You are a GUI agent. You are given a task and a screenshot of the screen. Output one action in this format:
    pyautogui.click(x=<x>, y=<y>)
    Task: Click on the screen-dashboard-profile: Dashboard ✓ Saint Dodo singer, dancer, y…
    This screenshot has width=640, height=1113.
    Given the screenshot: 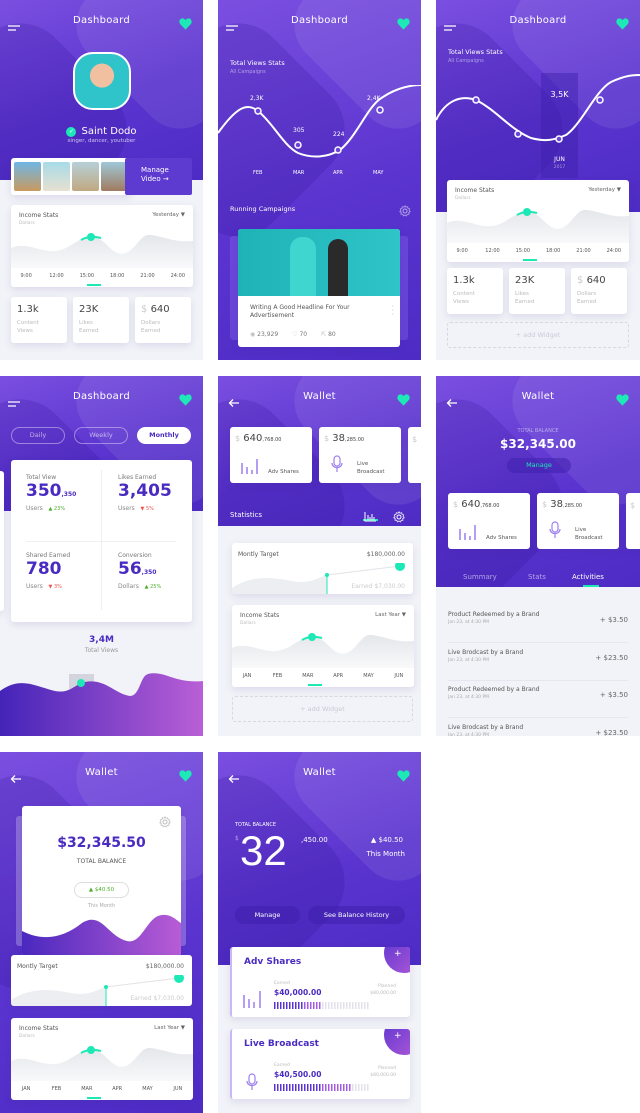 What is the action you would take?
    pyautogui.click(x=101, y=180)
    